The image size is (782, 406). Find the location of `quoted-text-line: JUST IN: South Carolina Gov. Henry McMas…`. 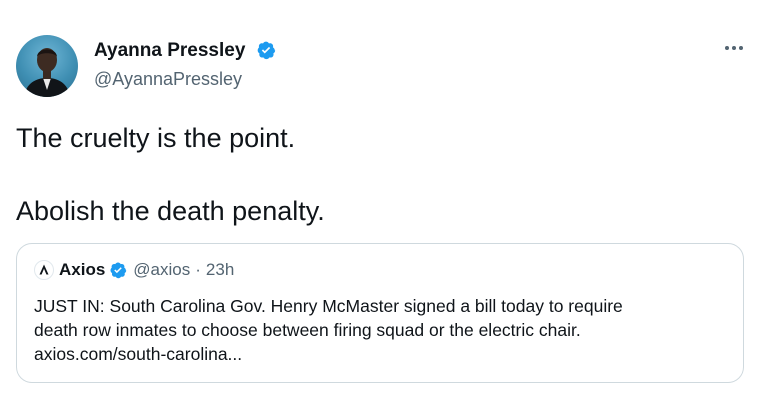

quoted-text-line: JUST IN: South Carolina Gov. Henry McMas… is located at coordinates (328, 306).